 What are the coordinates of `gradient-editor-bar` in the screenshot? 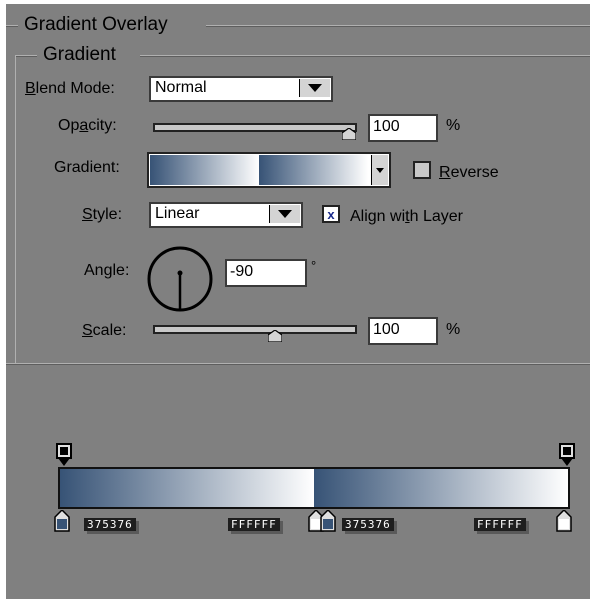 It's located at (314, 488).